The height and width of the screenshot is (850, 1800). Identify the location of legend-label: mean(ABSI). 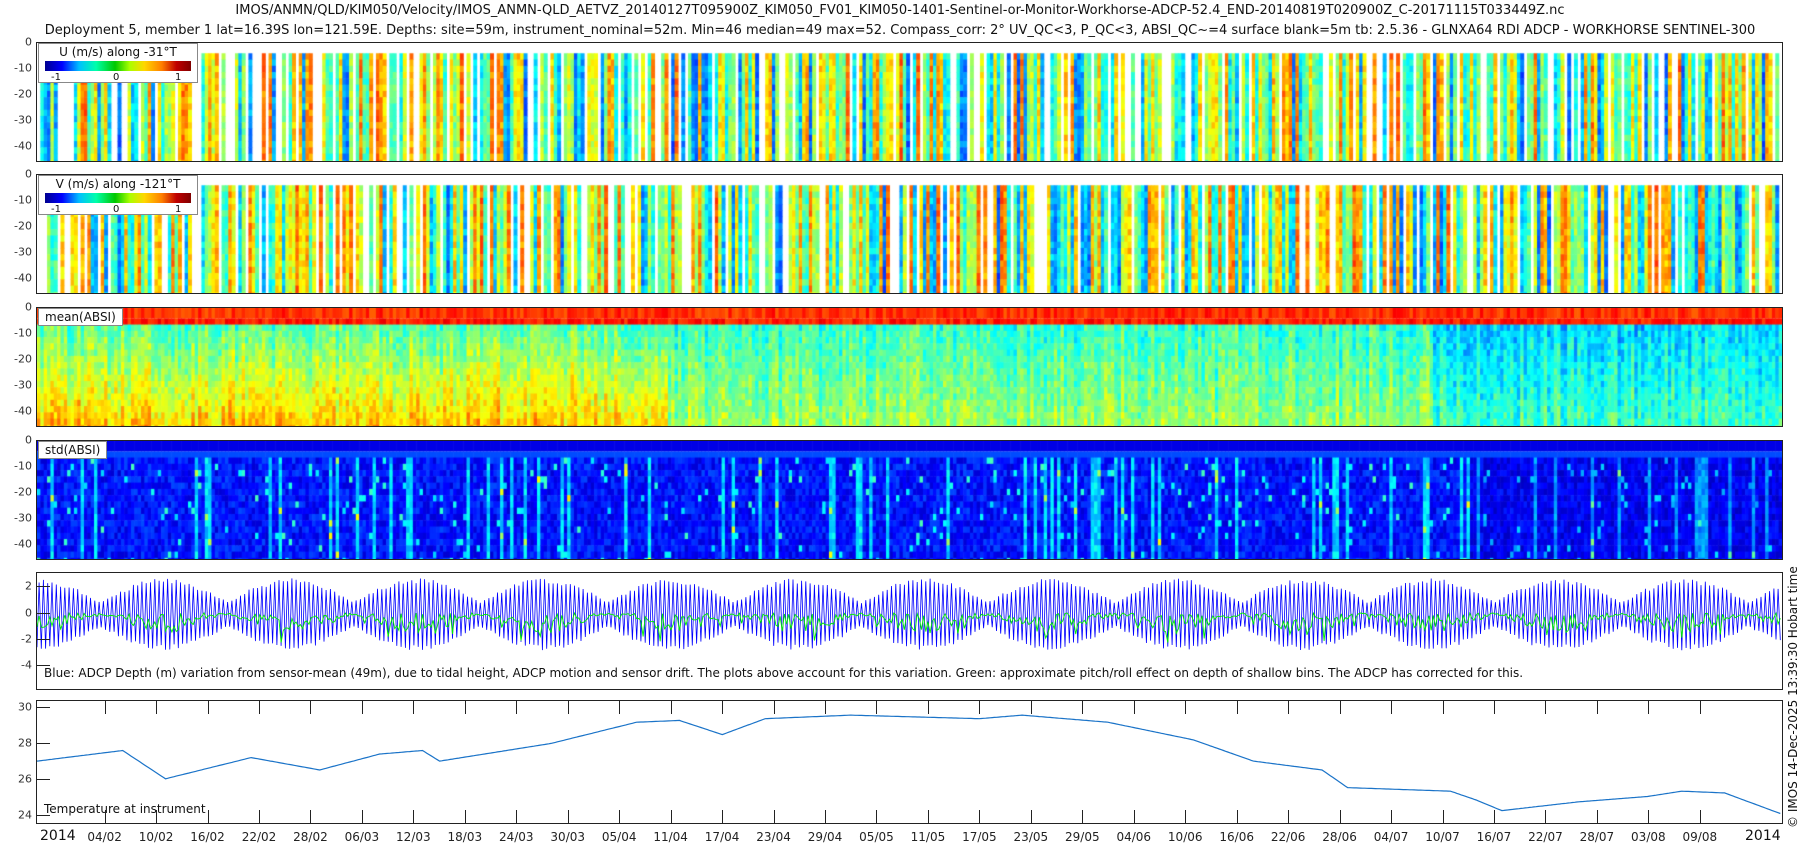
(80, 317).